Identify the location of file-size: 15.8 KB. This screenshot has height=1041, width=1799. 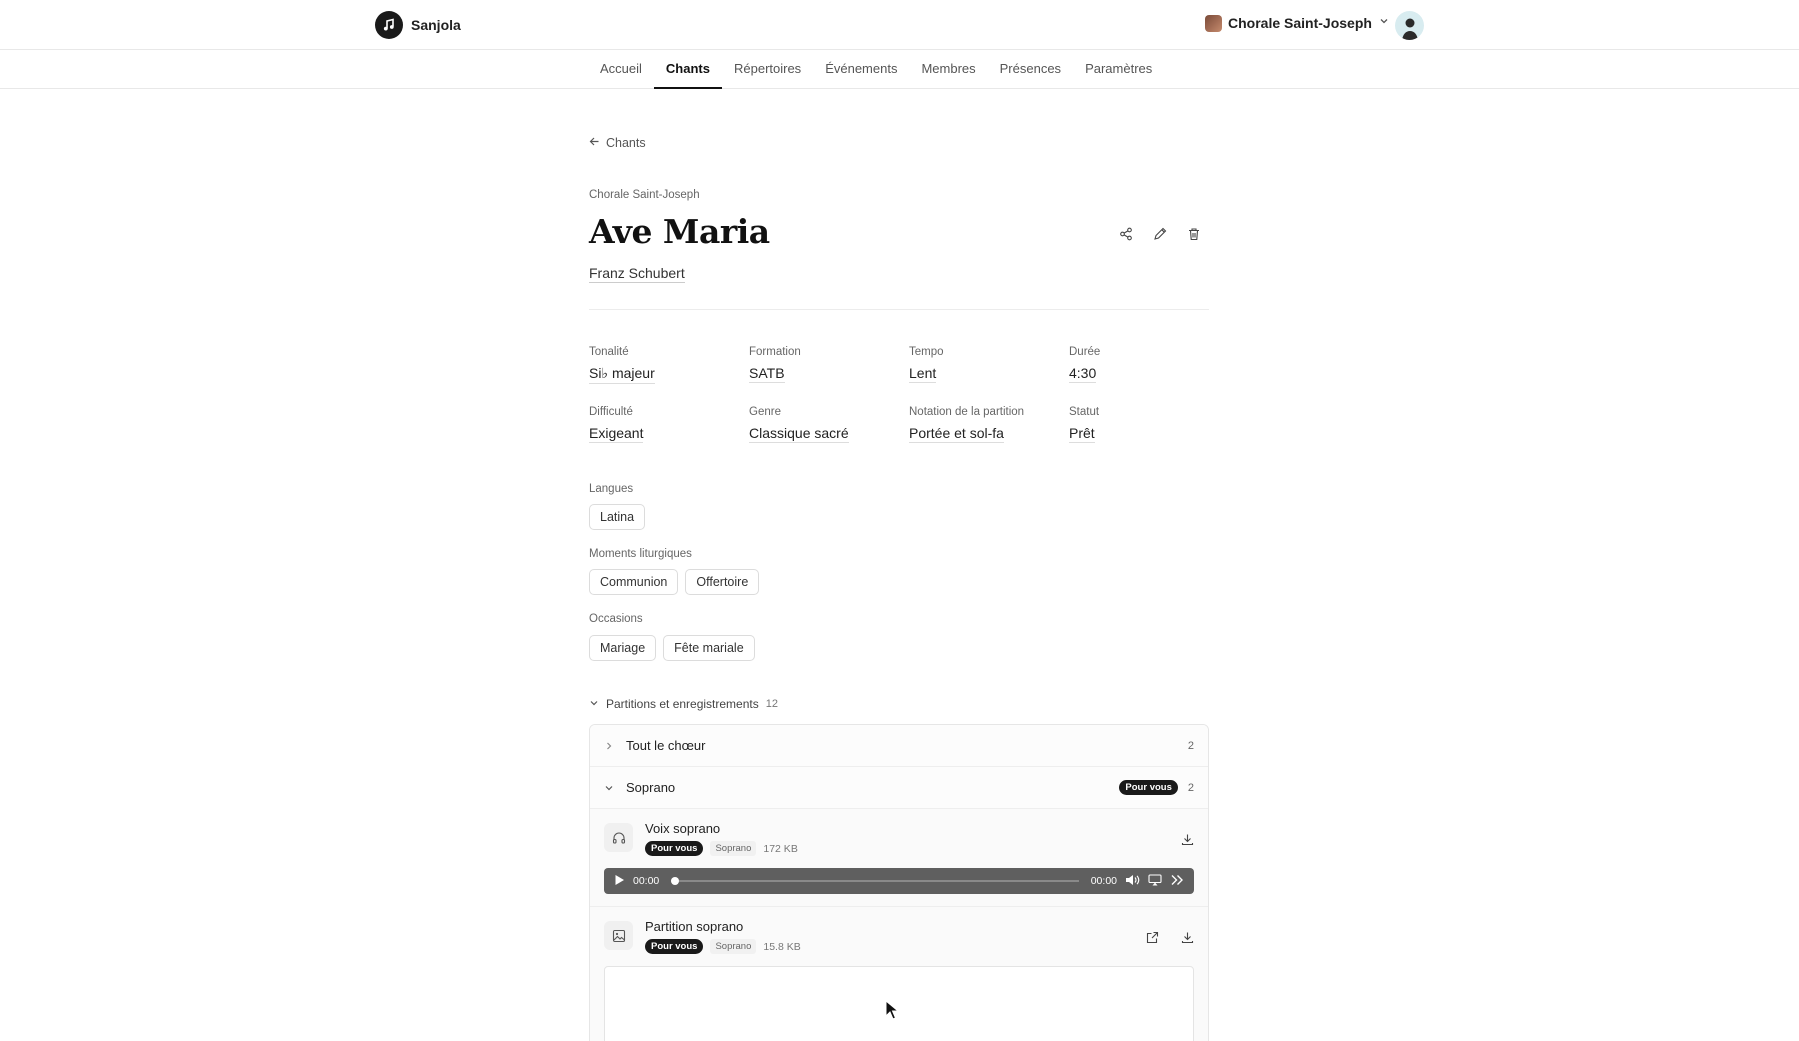
(782, 946).